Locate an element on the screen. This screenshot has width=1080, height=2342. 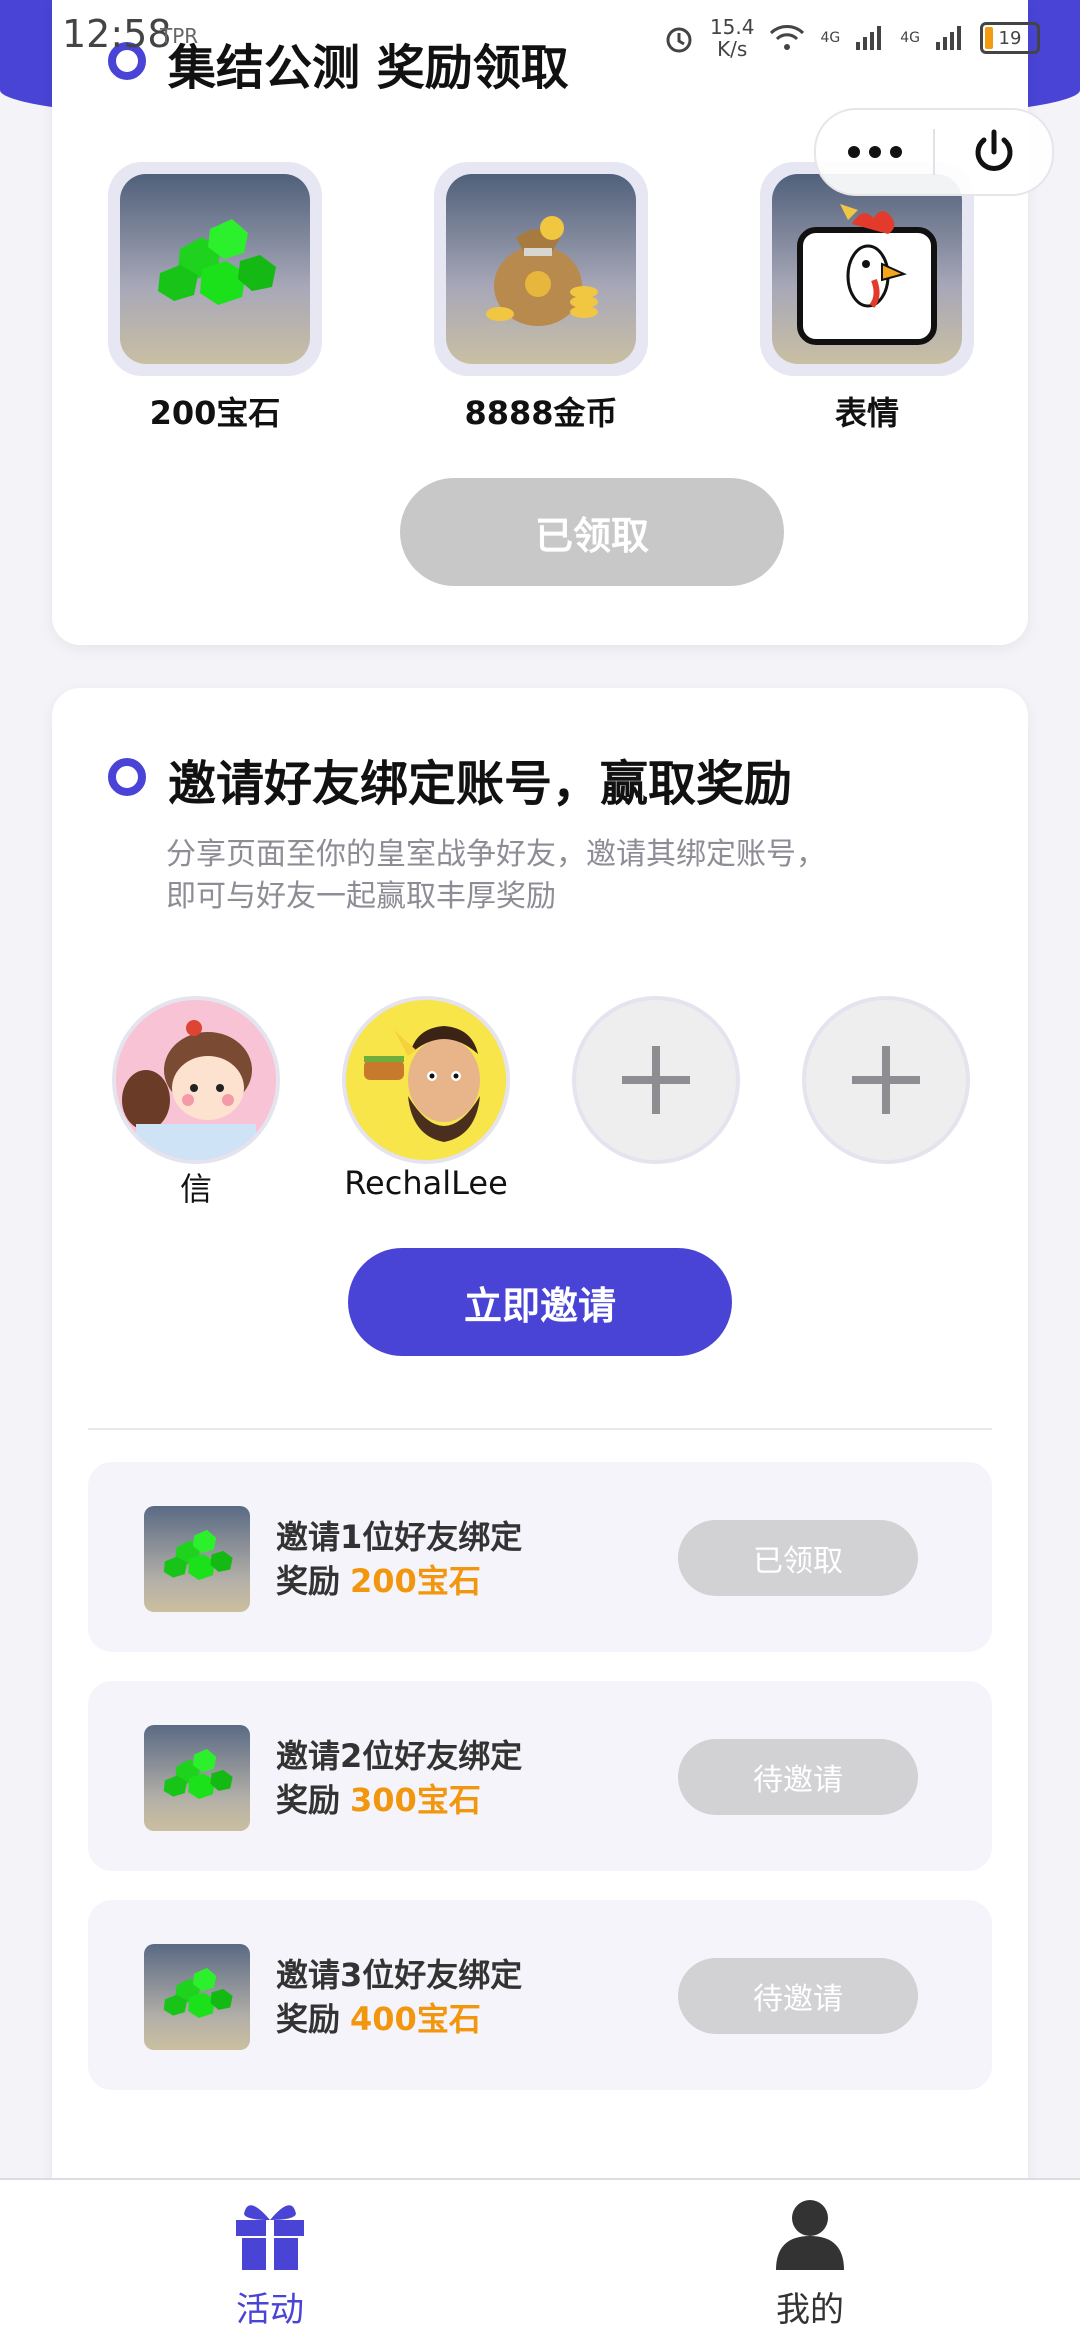
coin-bag-icon is located at coordinates (541, 269).